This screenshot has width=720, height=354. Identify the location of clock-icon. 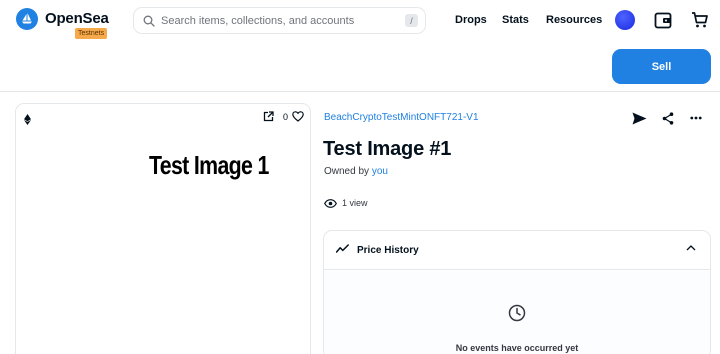
(517, 313).